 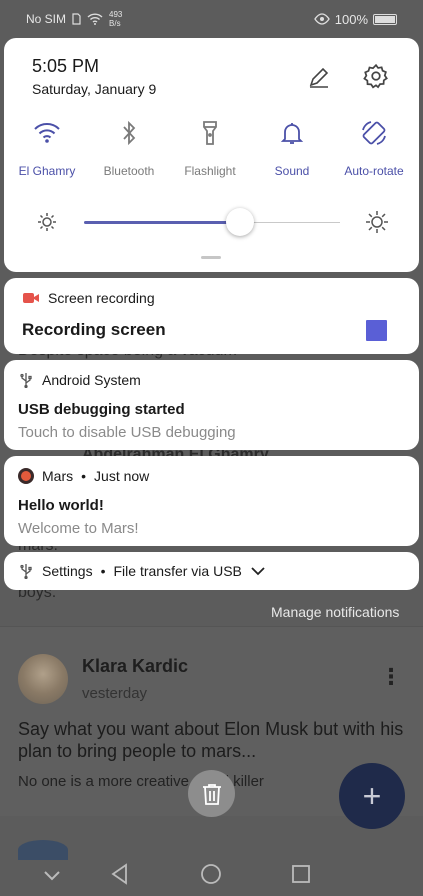 What do you see at coordinates (374, 171) in the screenshot?
I see `tile-label: Auto-rotate` at bounding box center [374, 171].